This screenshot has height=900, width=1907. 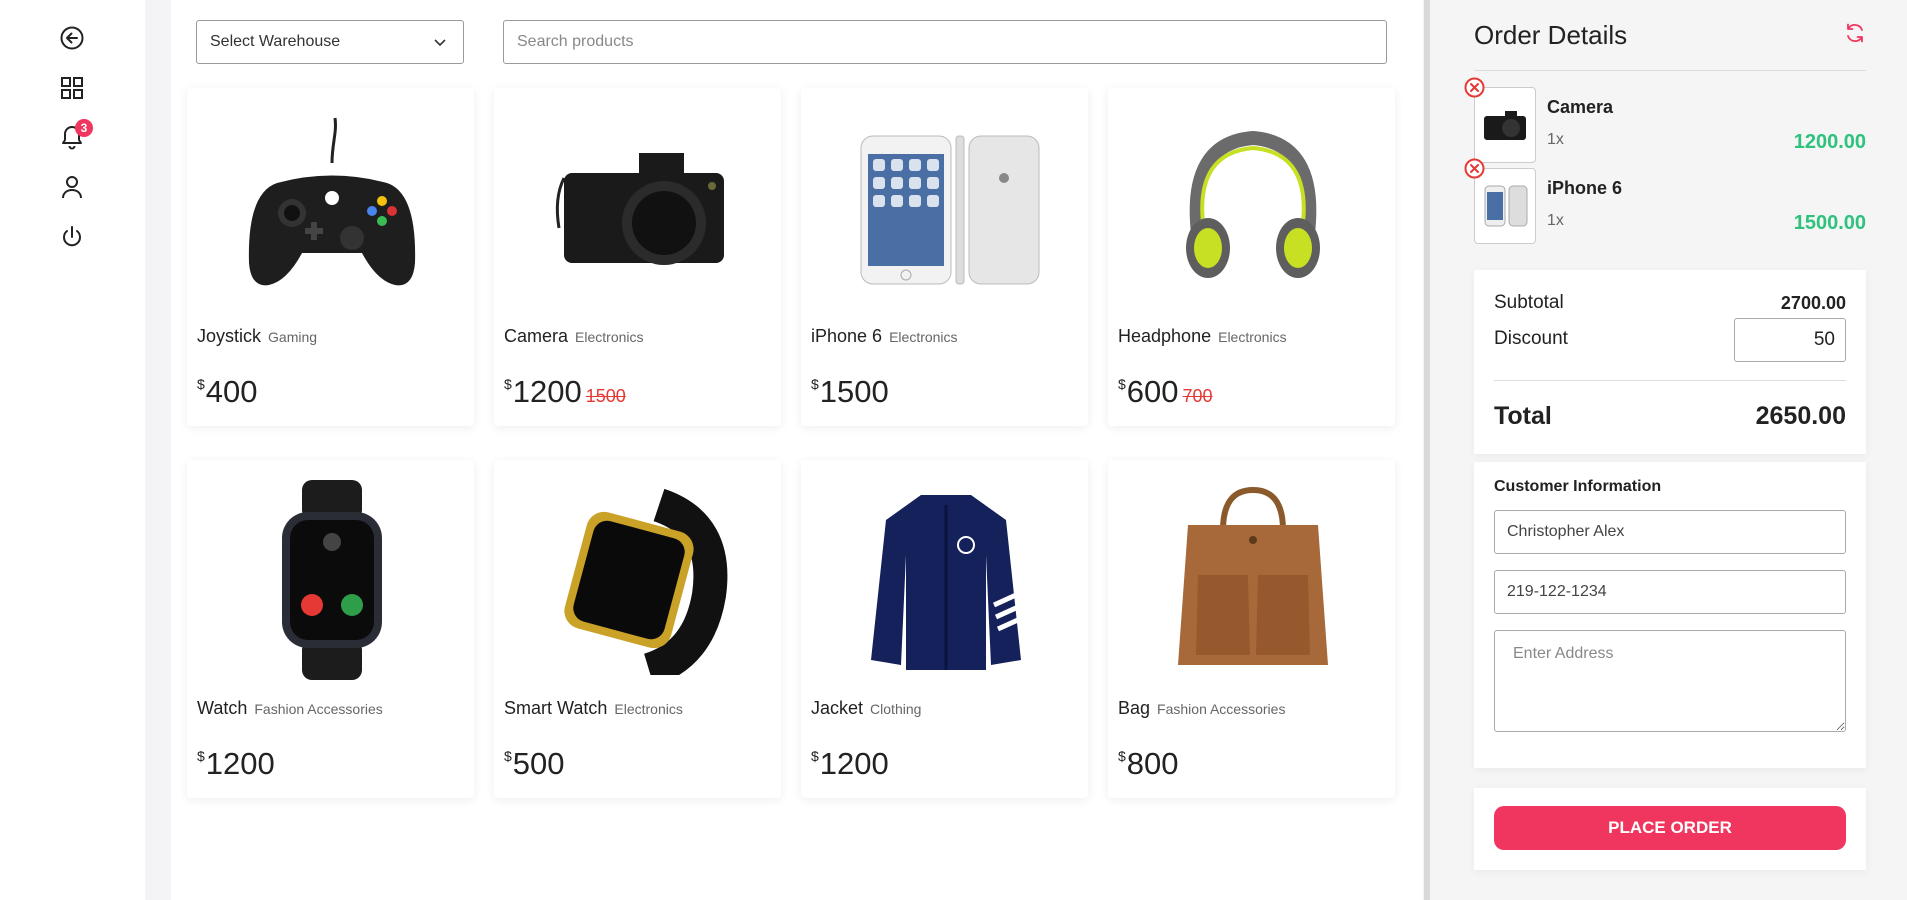 I want to click on product-name: Jacket, so click(x=837, y=708).